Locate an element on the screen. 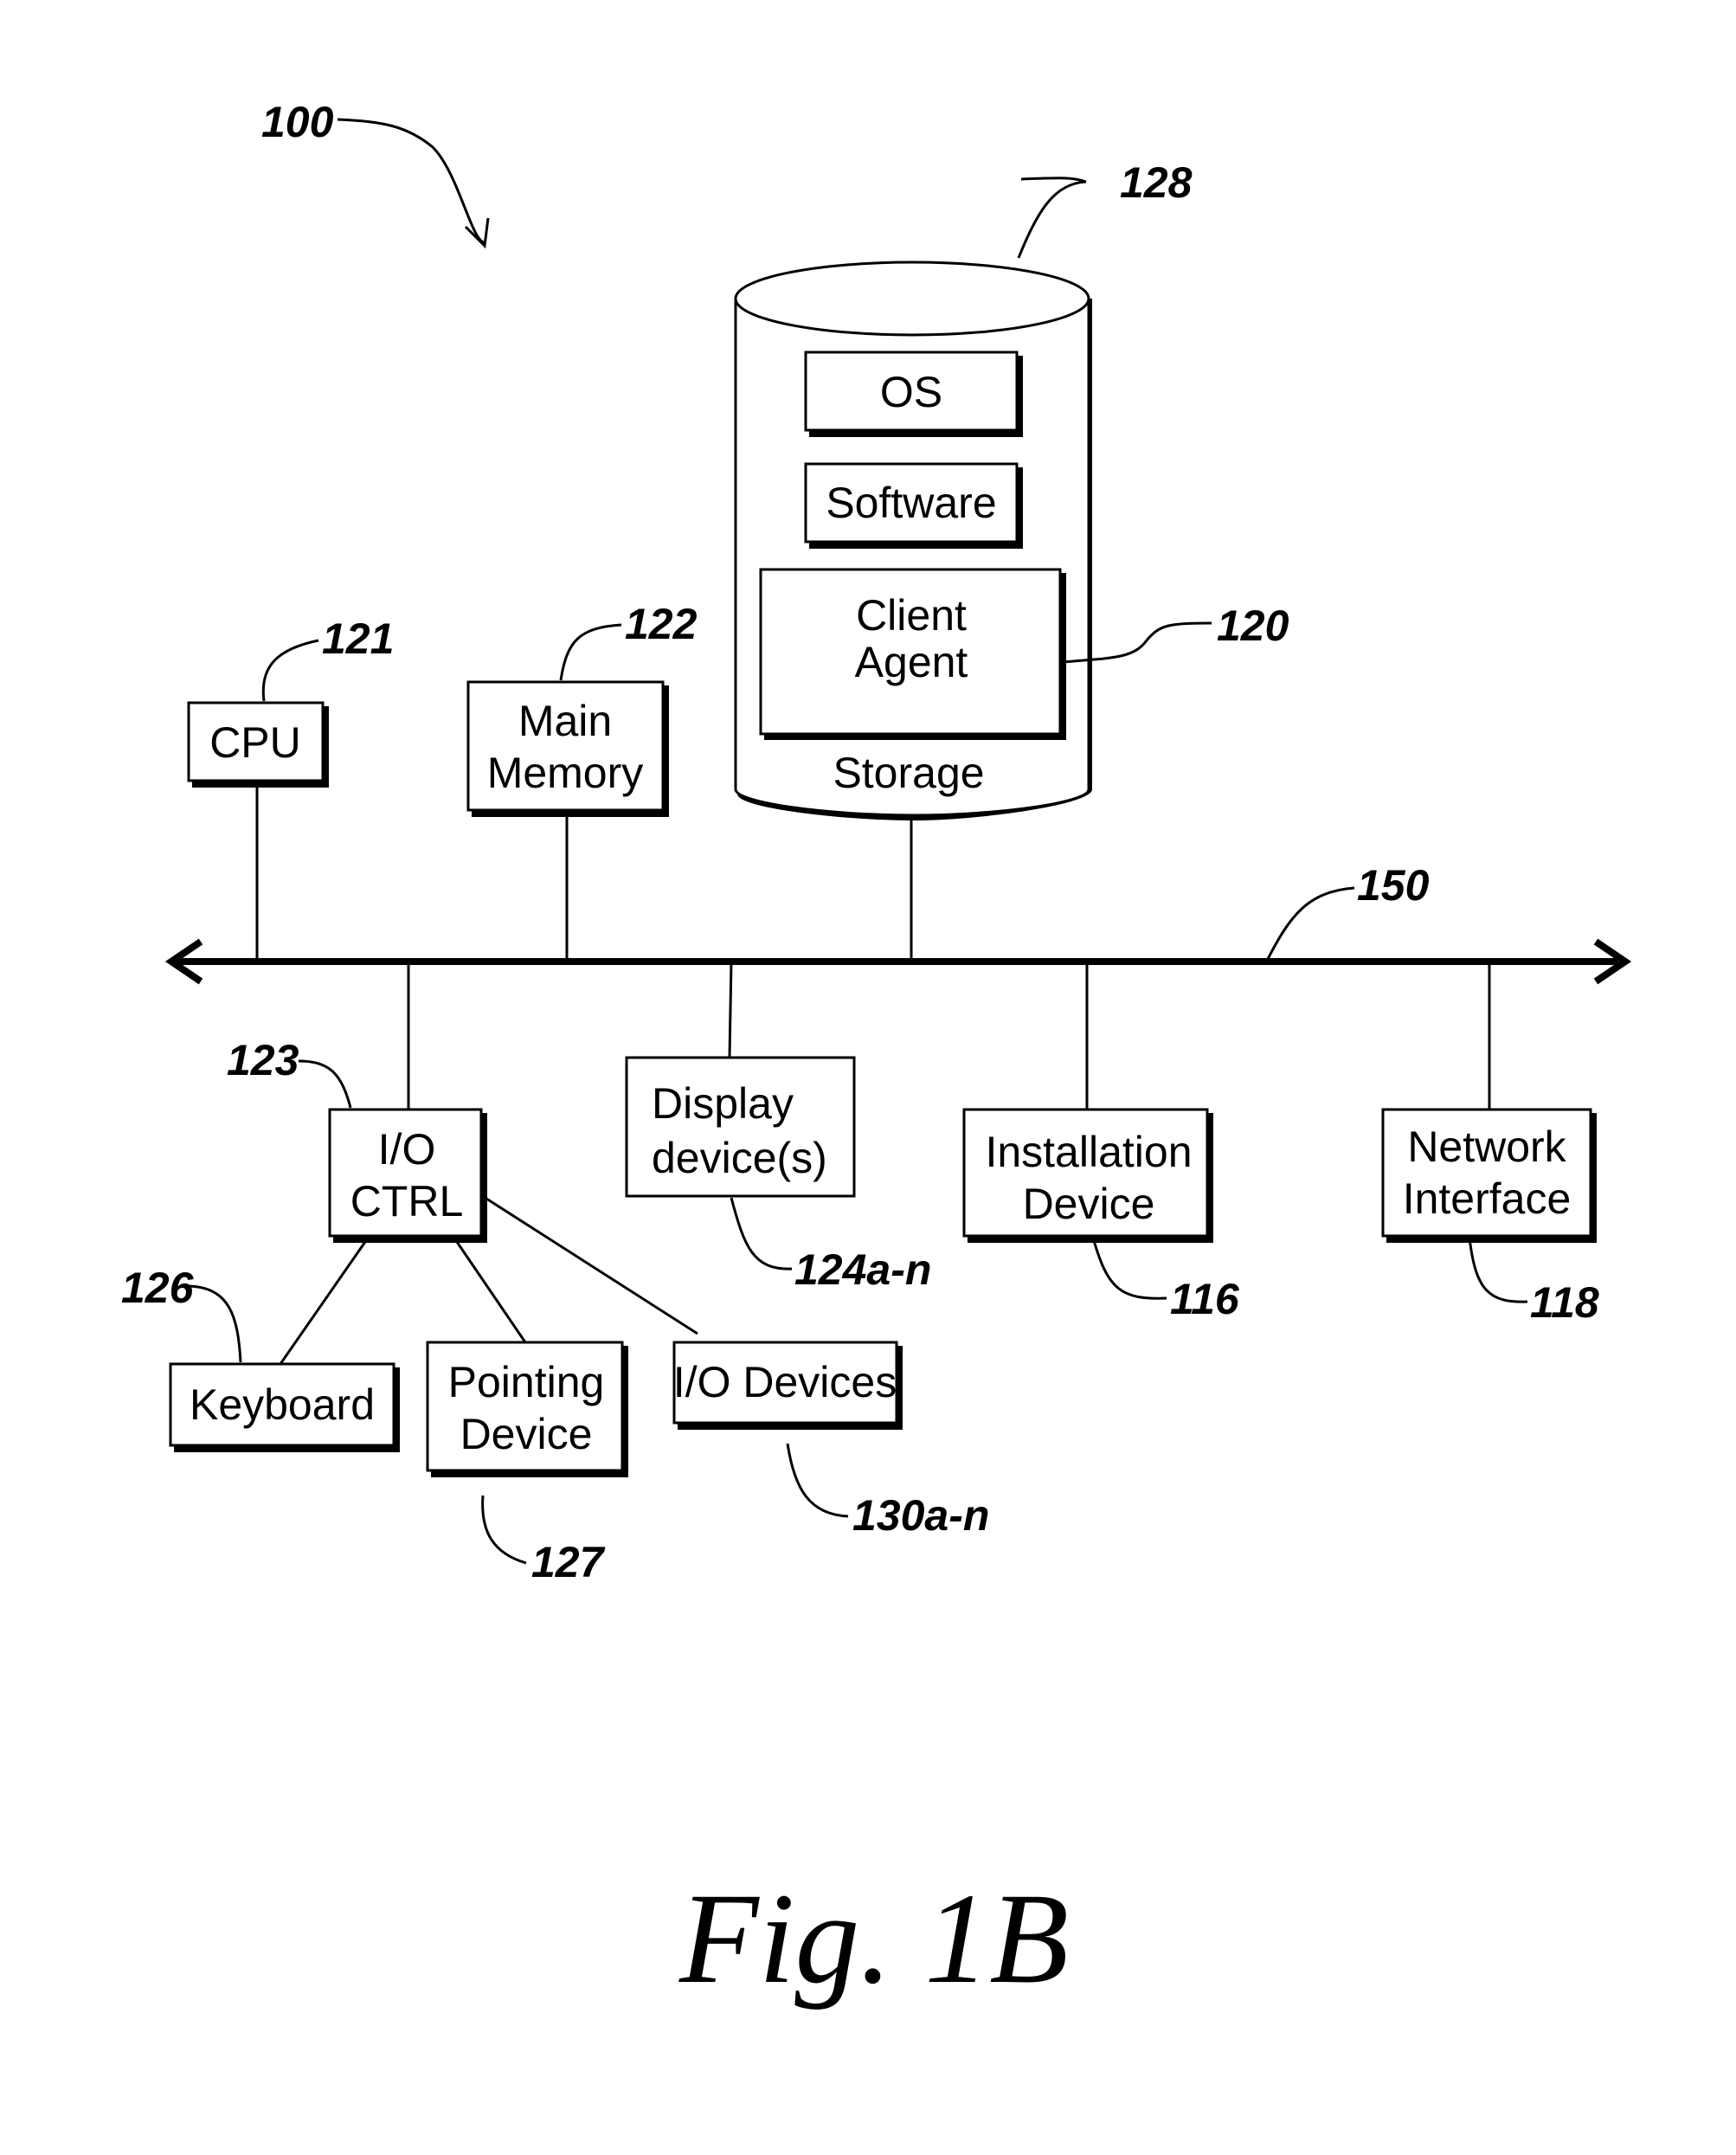  display-ref-leader is located at coordinates (761, 1234).